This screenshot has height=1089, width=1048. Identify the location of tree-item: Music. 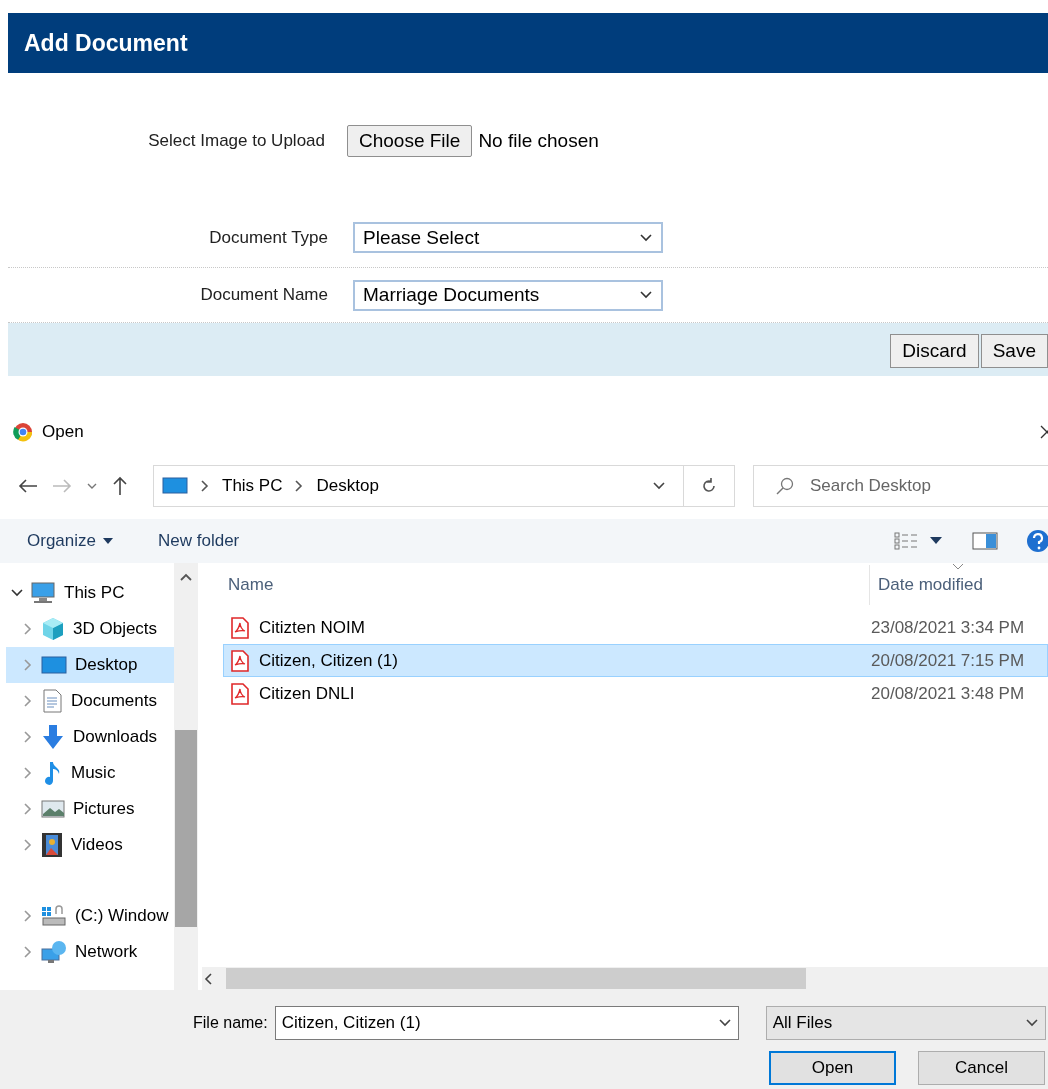
(90, 773).